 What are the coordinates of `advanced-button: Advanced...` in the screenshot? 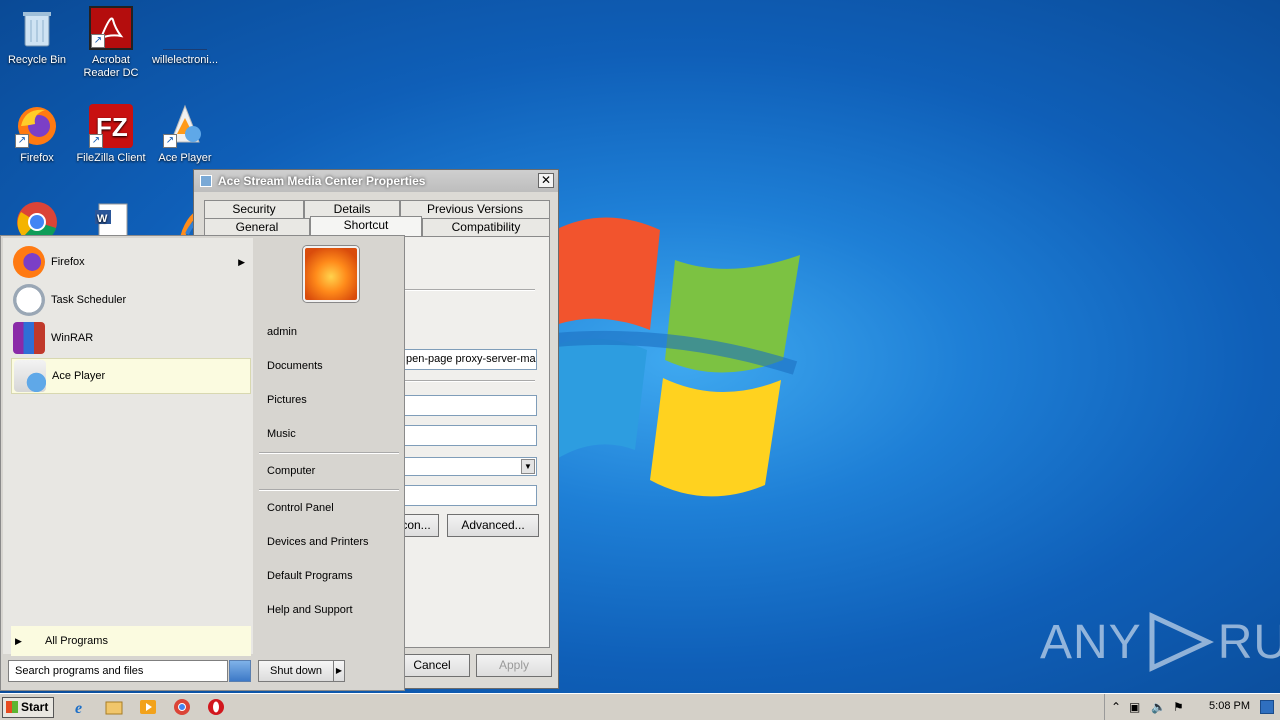 It's located at (493, 525).